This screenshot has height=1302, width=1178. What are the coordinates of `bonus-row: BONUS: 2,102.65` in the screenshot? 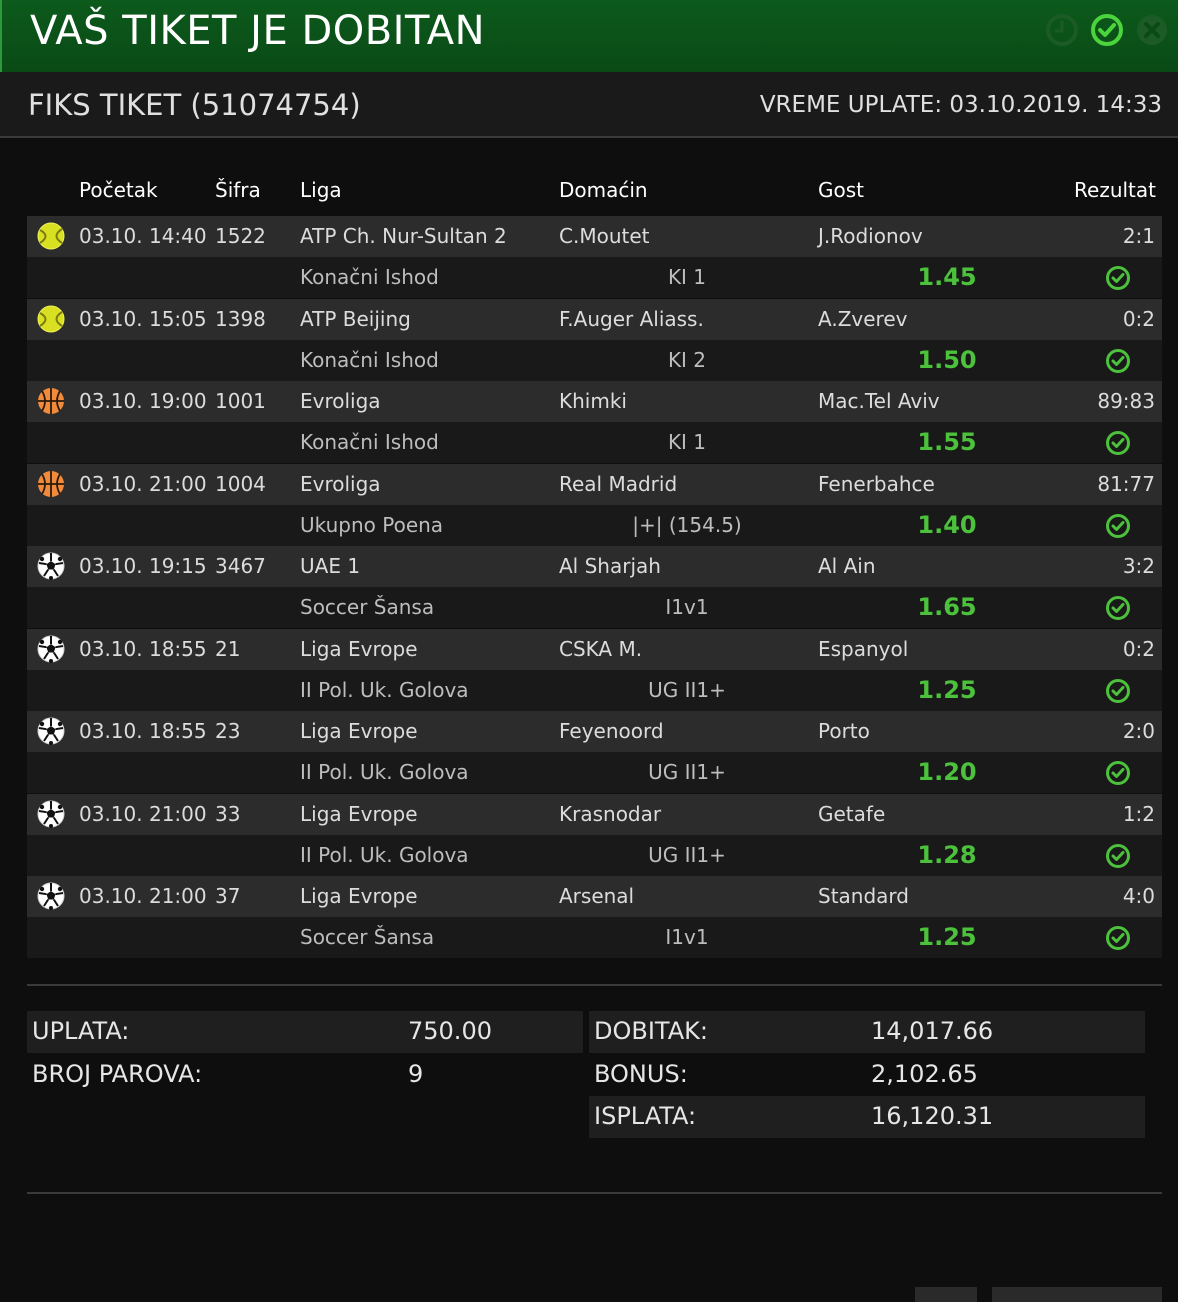 It's located at (867, 1075).